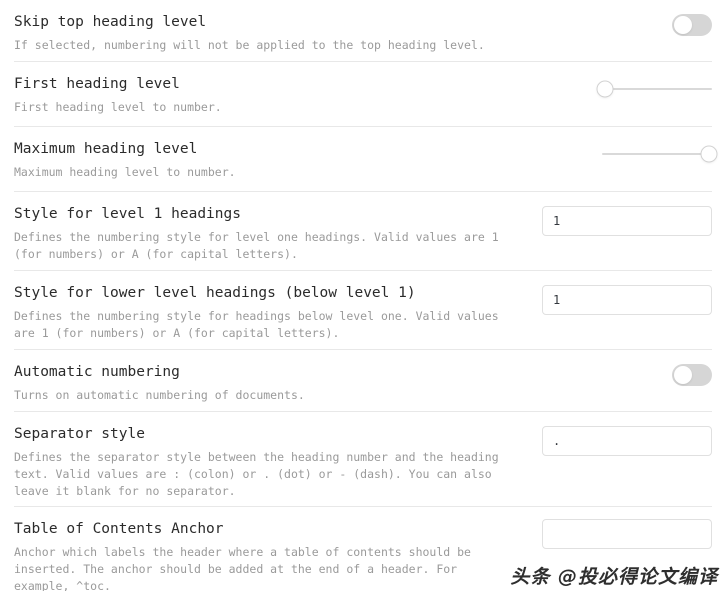 The width and height of the screenshot is (726, 591). What do you see at coordinates (127, 214) in the screenshot?
I see `setting-title: Style for level 1 headings` at bounding box center [127, 214].